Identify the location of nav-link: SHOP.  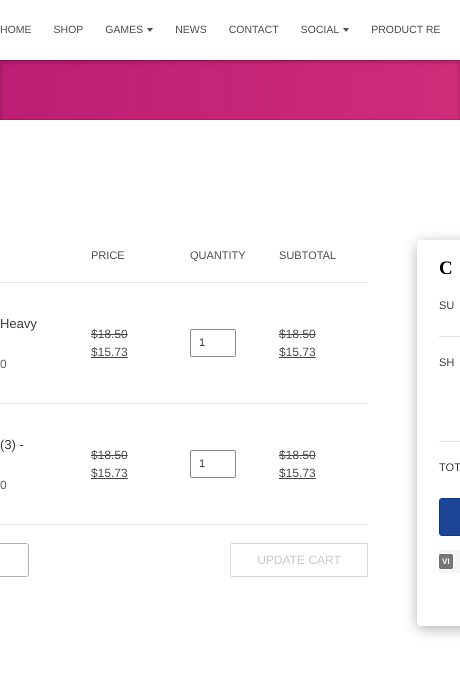
(69, 30).